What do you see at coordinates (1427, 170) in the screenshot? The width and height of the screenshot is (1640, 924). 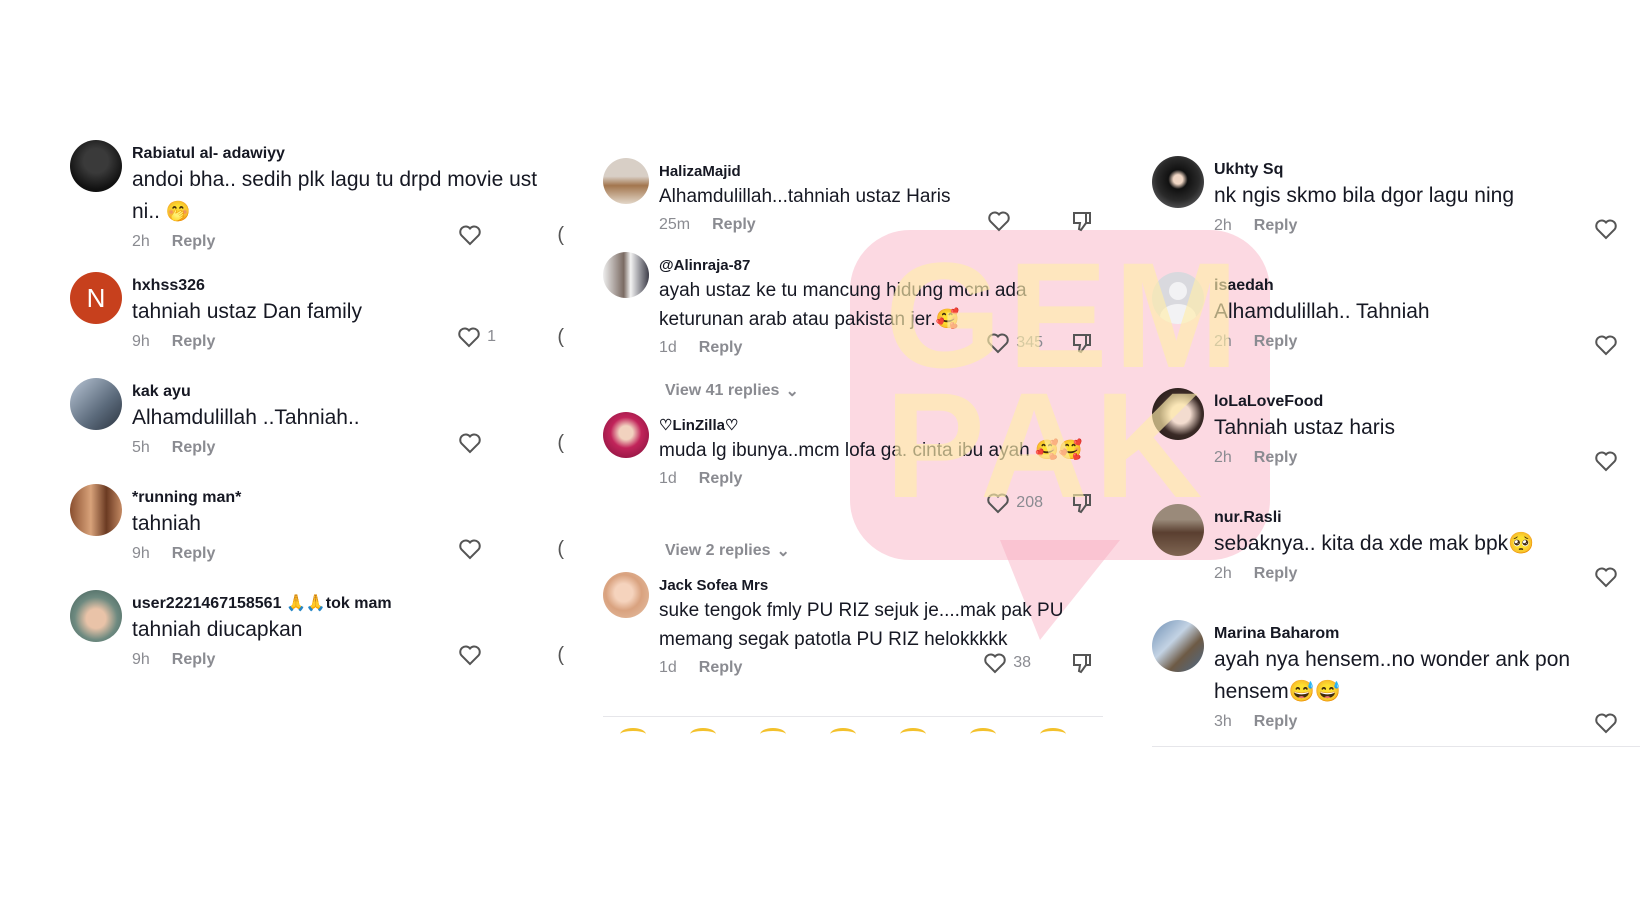 I see `username: Ukhty Sq` at bounding box center [1427, 170].